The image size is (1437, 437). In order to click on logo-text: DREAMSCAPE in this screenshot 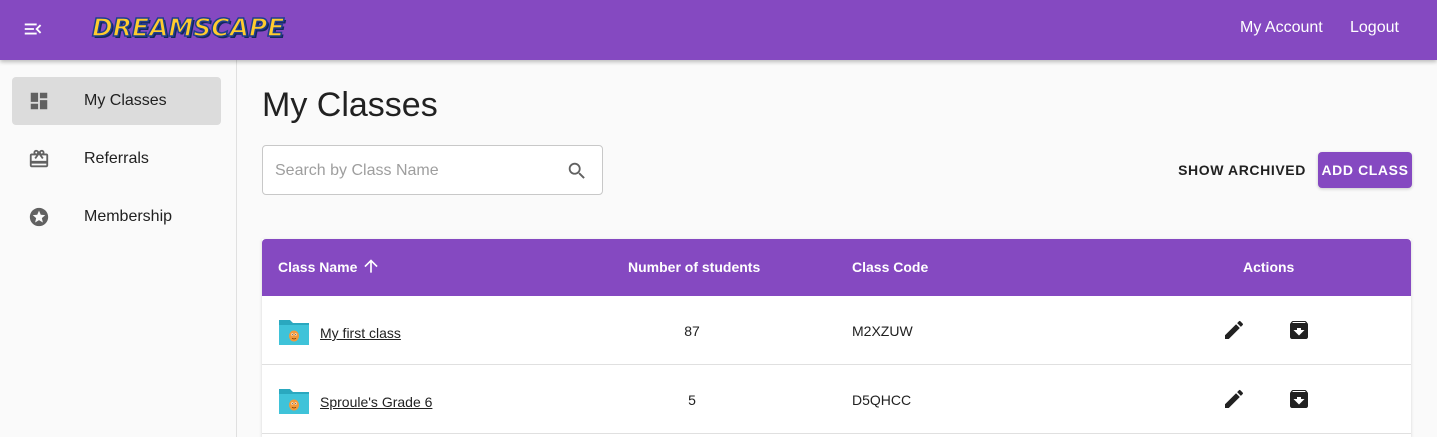, I will do `click(188, 27)`.